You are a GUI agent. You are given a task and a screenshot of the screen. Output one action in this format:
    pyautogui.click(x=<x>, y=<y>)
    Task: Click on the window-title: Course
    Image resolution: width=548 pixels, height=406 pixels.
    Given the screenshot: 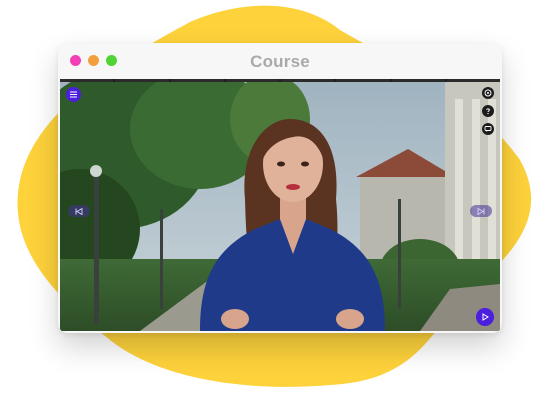 What is the action you would take?
    pyautogui.click(x=280, y=61)
    